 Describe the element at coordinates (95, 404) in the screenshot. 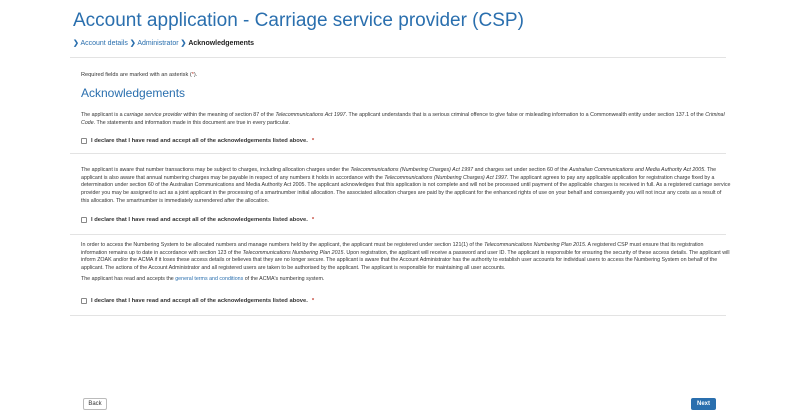

I see `back-button: Back` at that location.